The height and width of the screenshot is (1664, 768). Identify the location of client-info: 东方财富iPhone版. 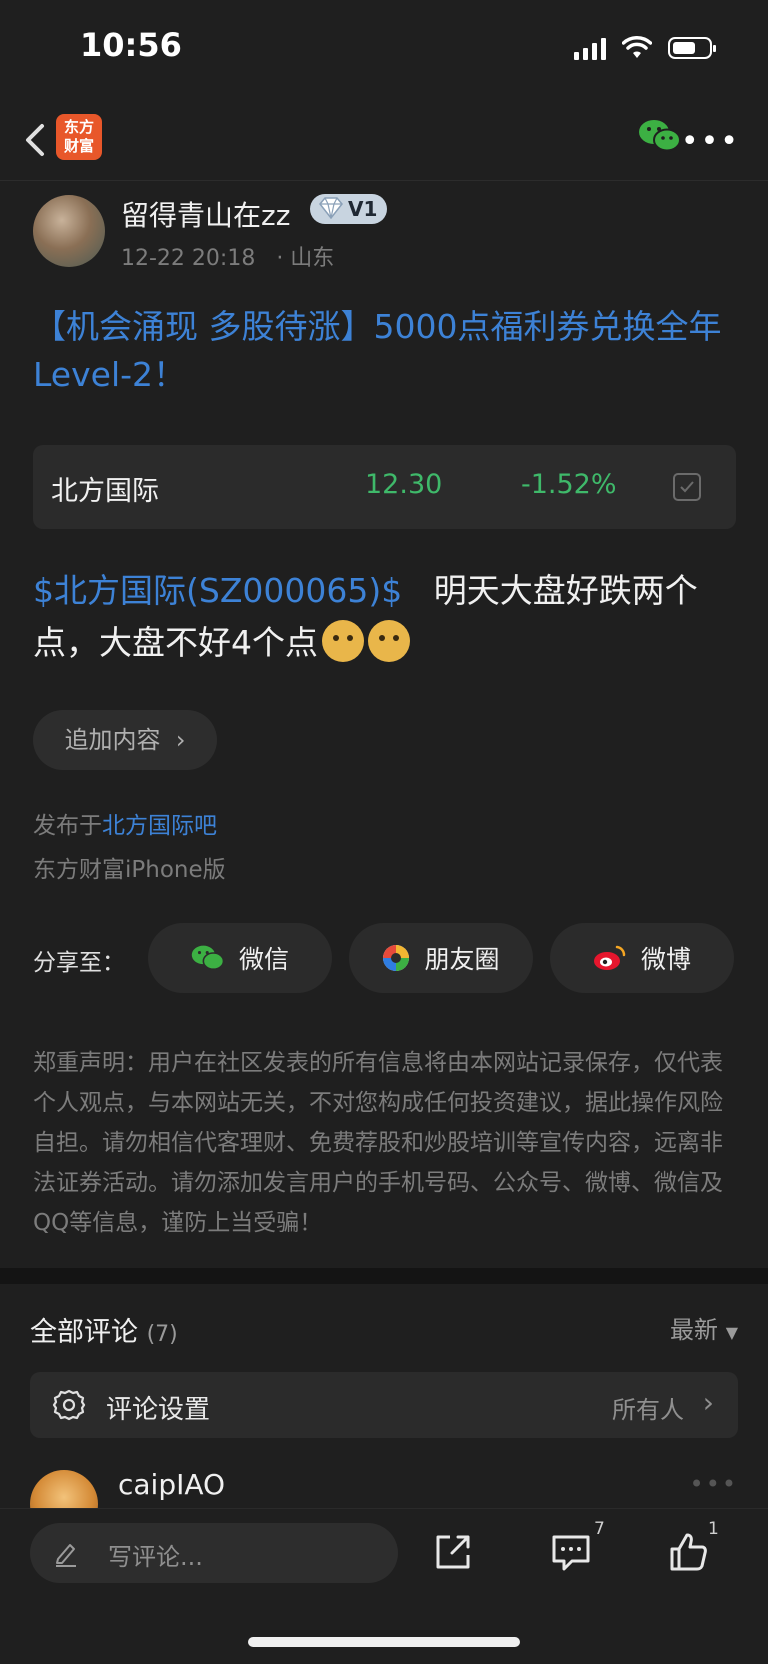
(129, 870).